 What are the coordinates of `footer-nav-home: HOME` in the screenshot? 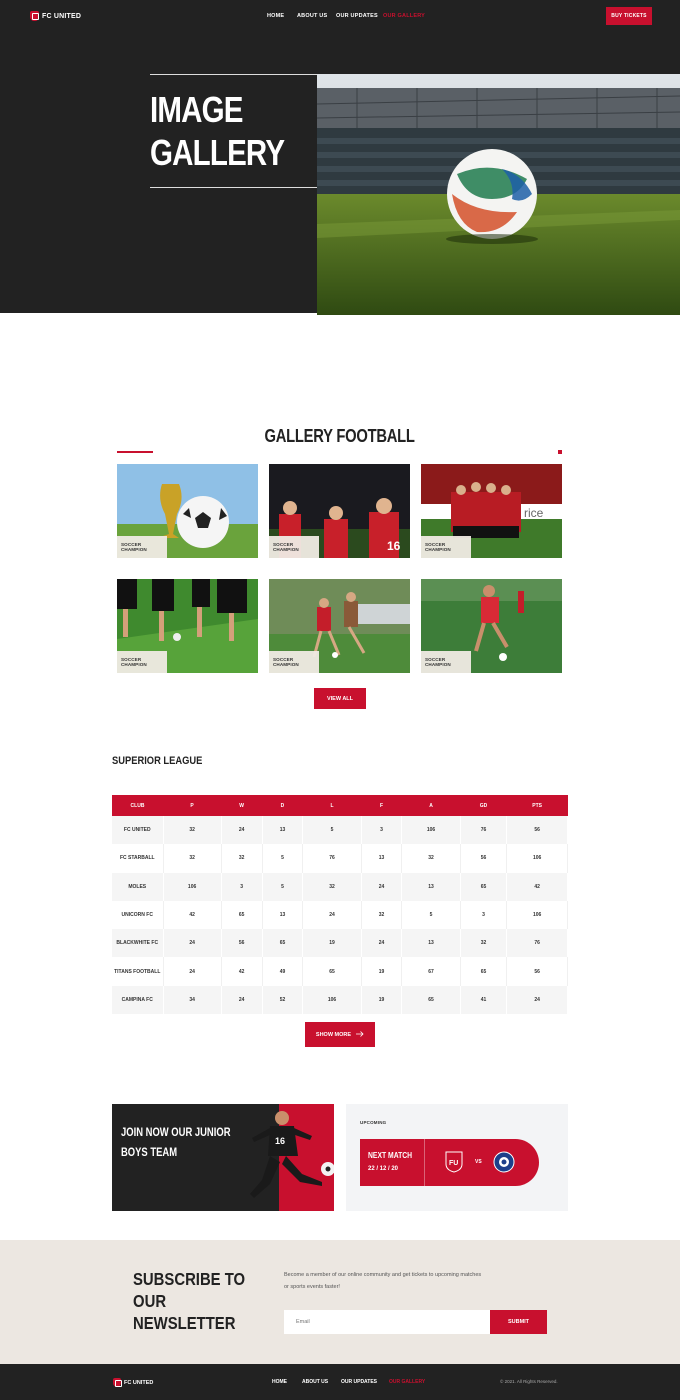 It's located at (279, 1382).